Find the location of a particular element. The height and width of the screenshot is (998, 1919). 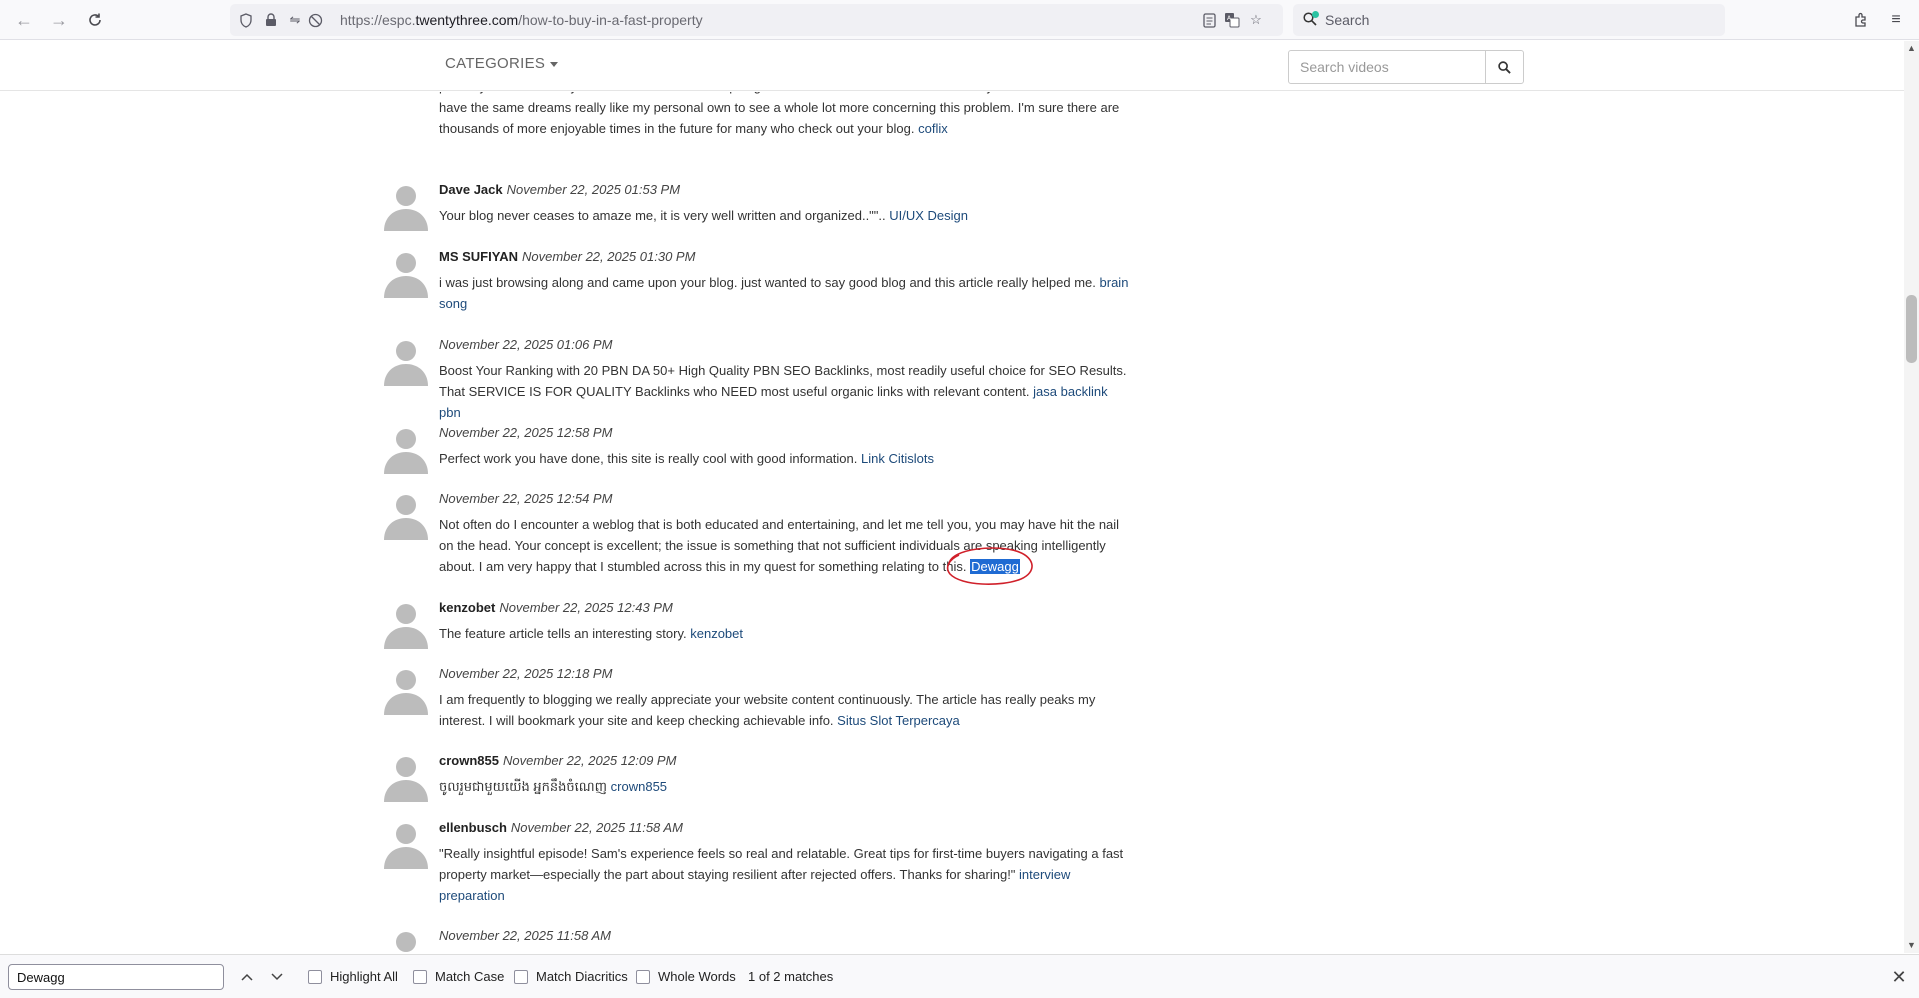

find-next-icon is located at coordinates (277, 977).